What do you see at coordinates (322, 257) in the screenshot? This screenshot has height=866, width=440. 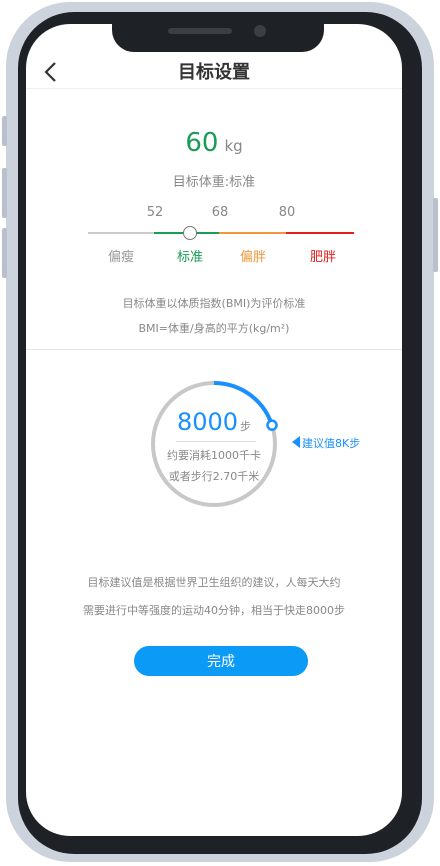 I see `bmi-category: 肥胖` at bounding box center [322, 257].